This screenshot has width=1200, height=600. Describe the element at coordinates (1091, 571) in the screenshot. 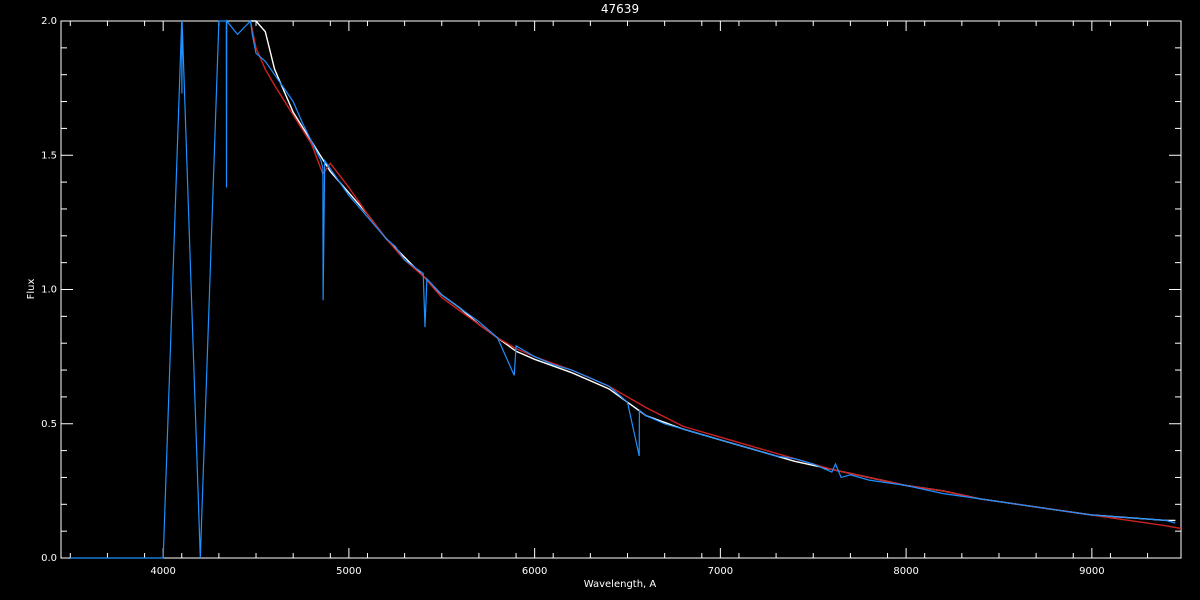

I see `x-tick-label: 9000` at that location.